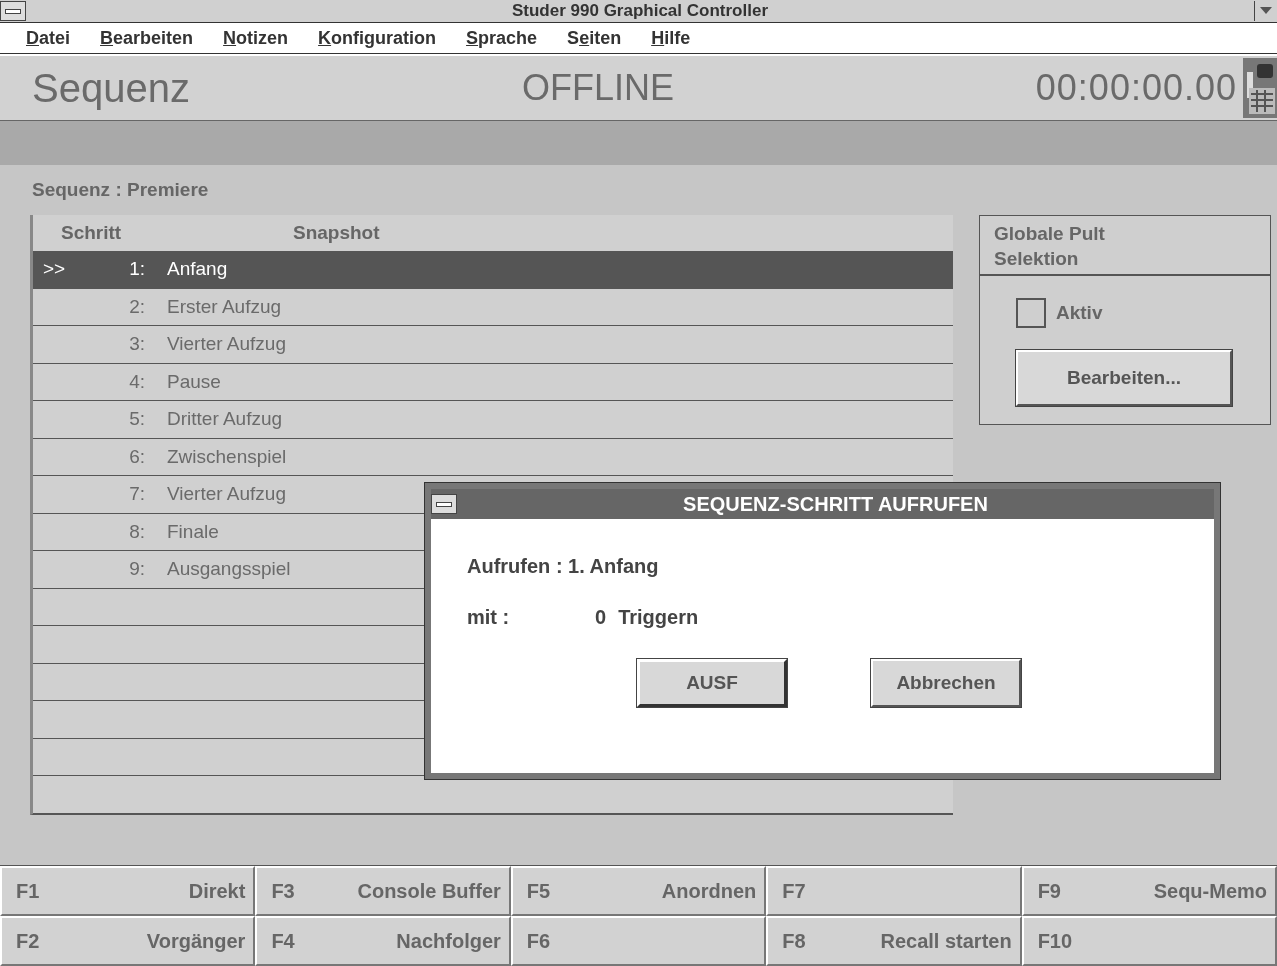  What do you see at coordinates (54, 269) in the screenshot?
I see `current-marker: >>` at bounding box center [54, 269].